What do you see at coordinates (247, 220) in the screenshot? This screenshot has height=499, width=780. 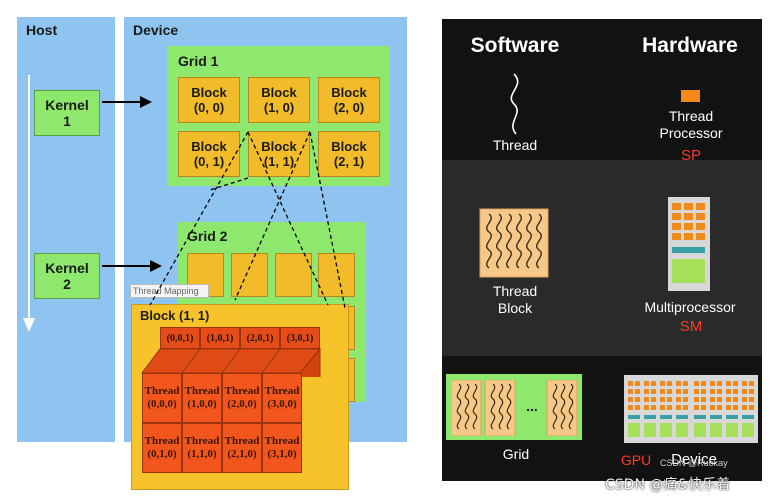 I see `mapping-dashed-lines` at bounding box center [247, 220].